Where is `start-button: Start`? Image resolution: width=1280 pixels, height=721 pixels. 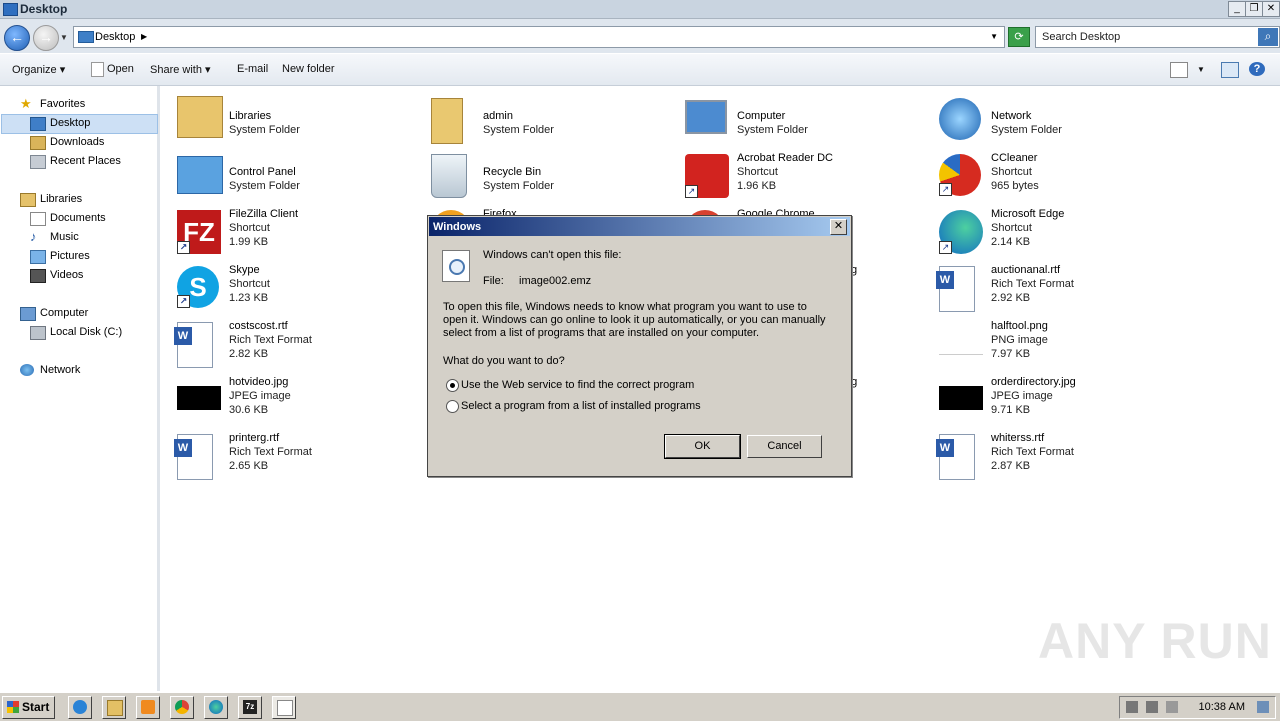
start-button: Start is located at coordinates (28, 707).